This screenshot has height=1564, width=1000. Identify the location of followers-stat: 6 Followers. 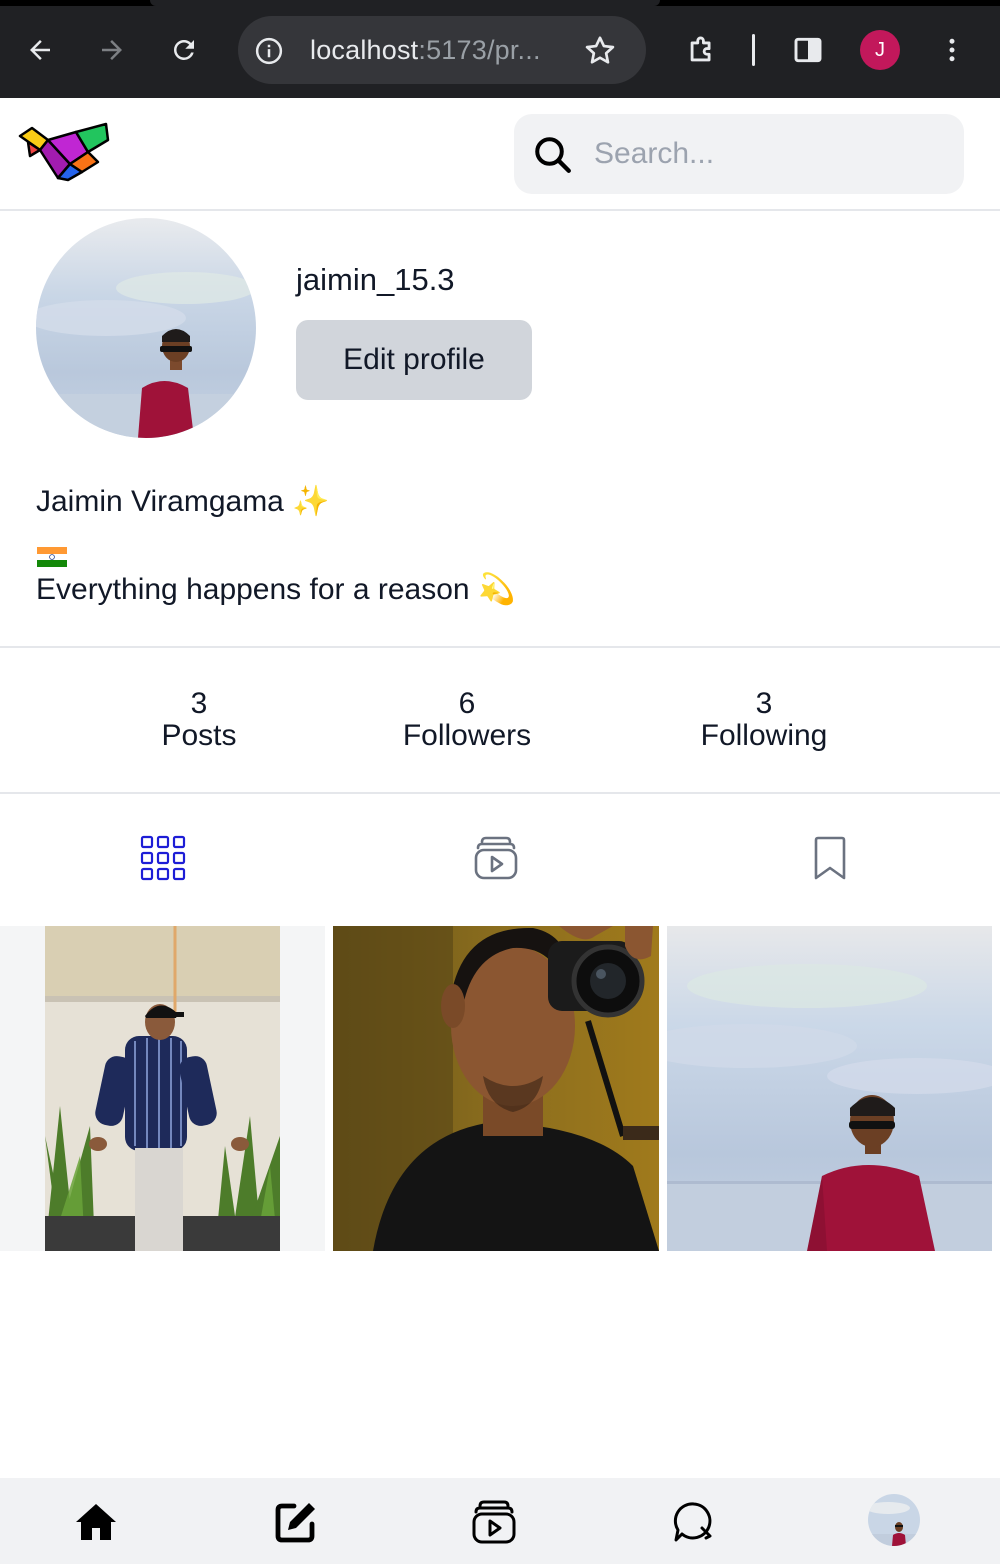
(467, 720).